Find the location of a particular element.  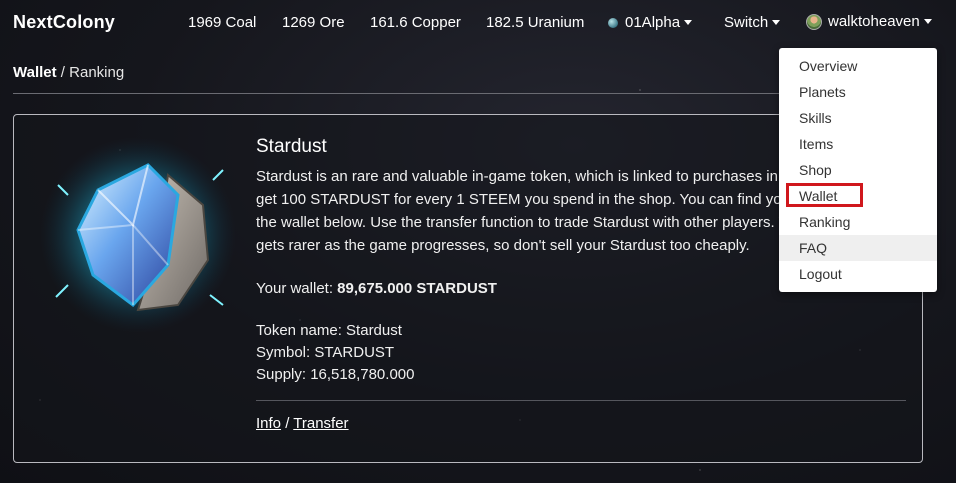

menu-item-skills: Skills is located at coordinates (858, 118).